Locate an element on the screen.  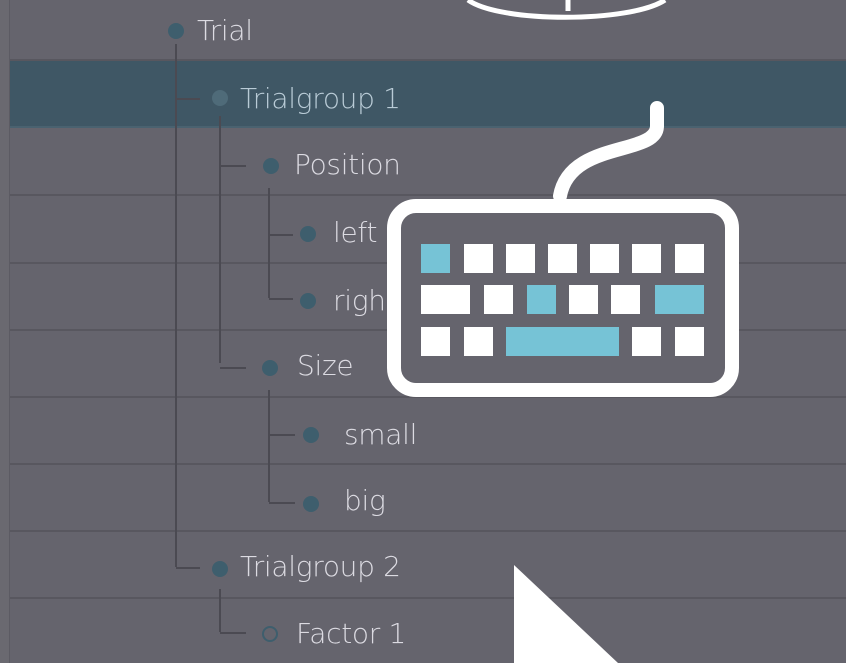
tree-node-label: small is located at coordinates (381, 434).